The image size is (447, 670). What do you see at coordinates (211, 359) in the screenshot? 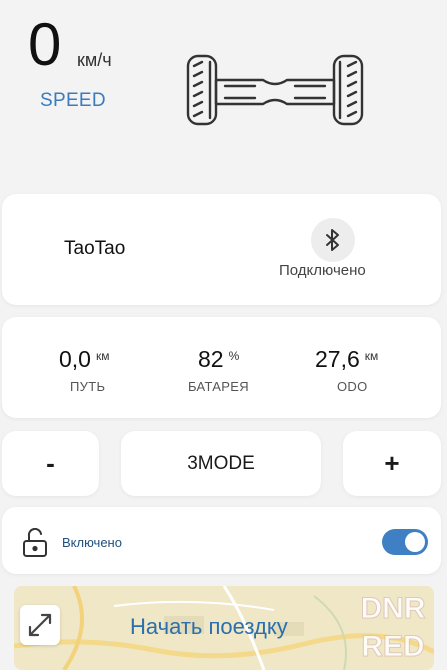
I see `battery-value: 82` at bounding box center [211, 359].